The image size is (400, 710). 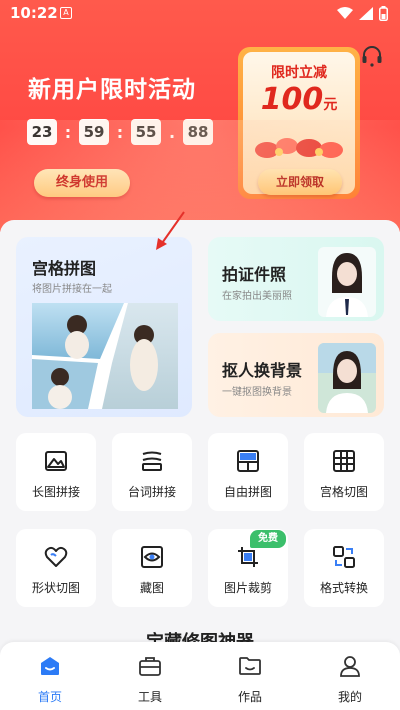 I want to click on format-convert-icon, so click(x=344, y=557).